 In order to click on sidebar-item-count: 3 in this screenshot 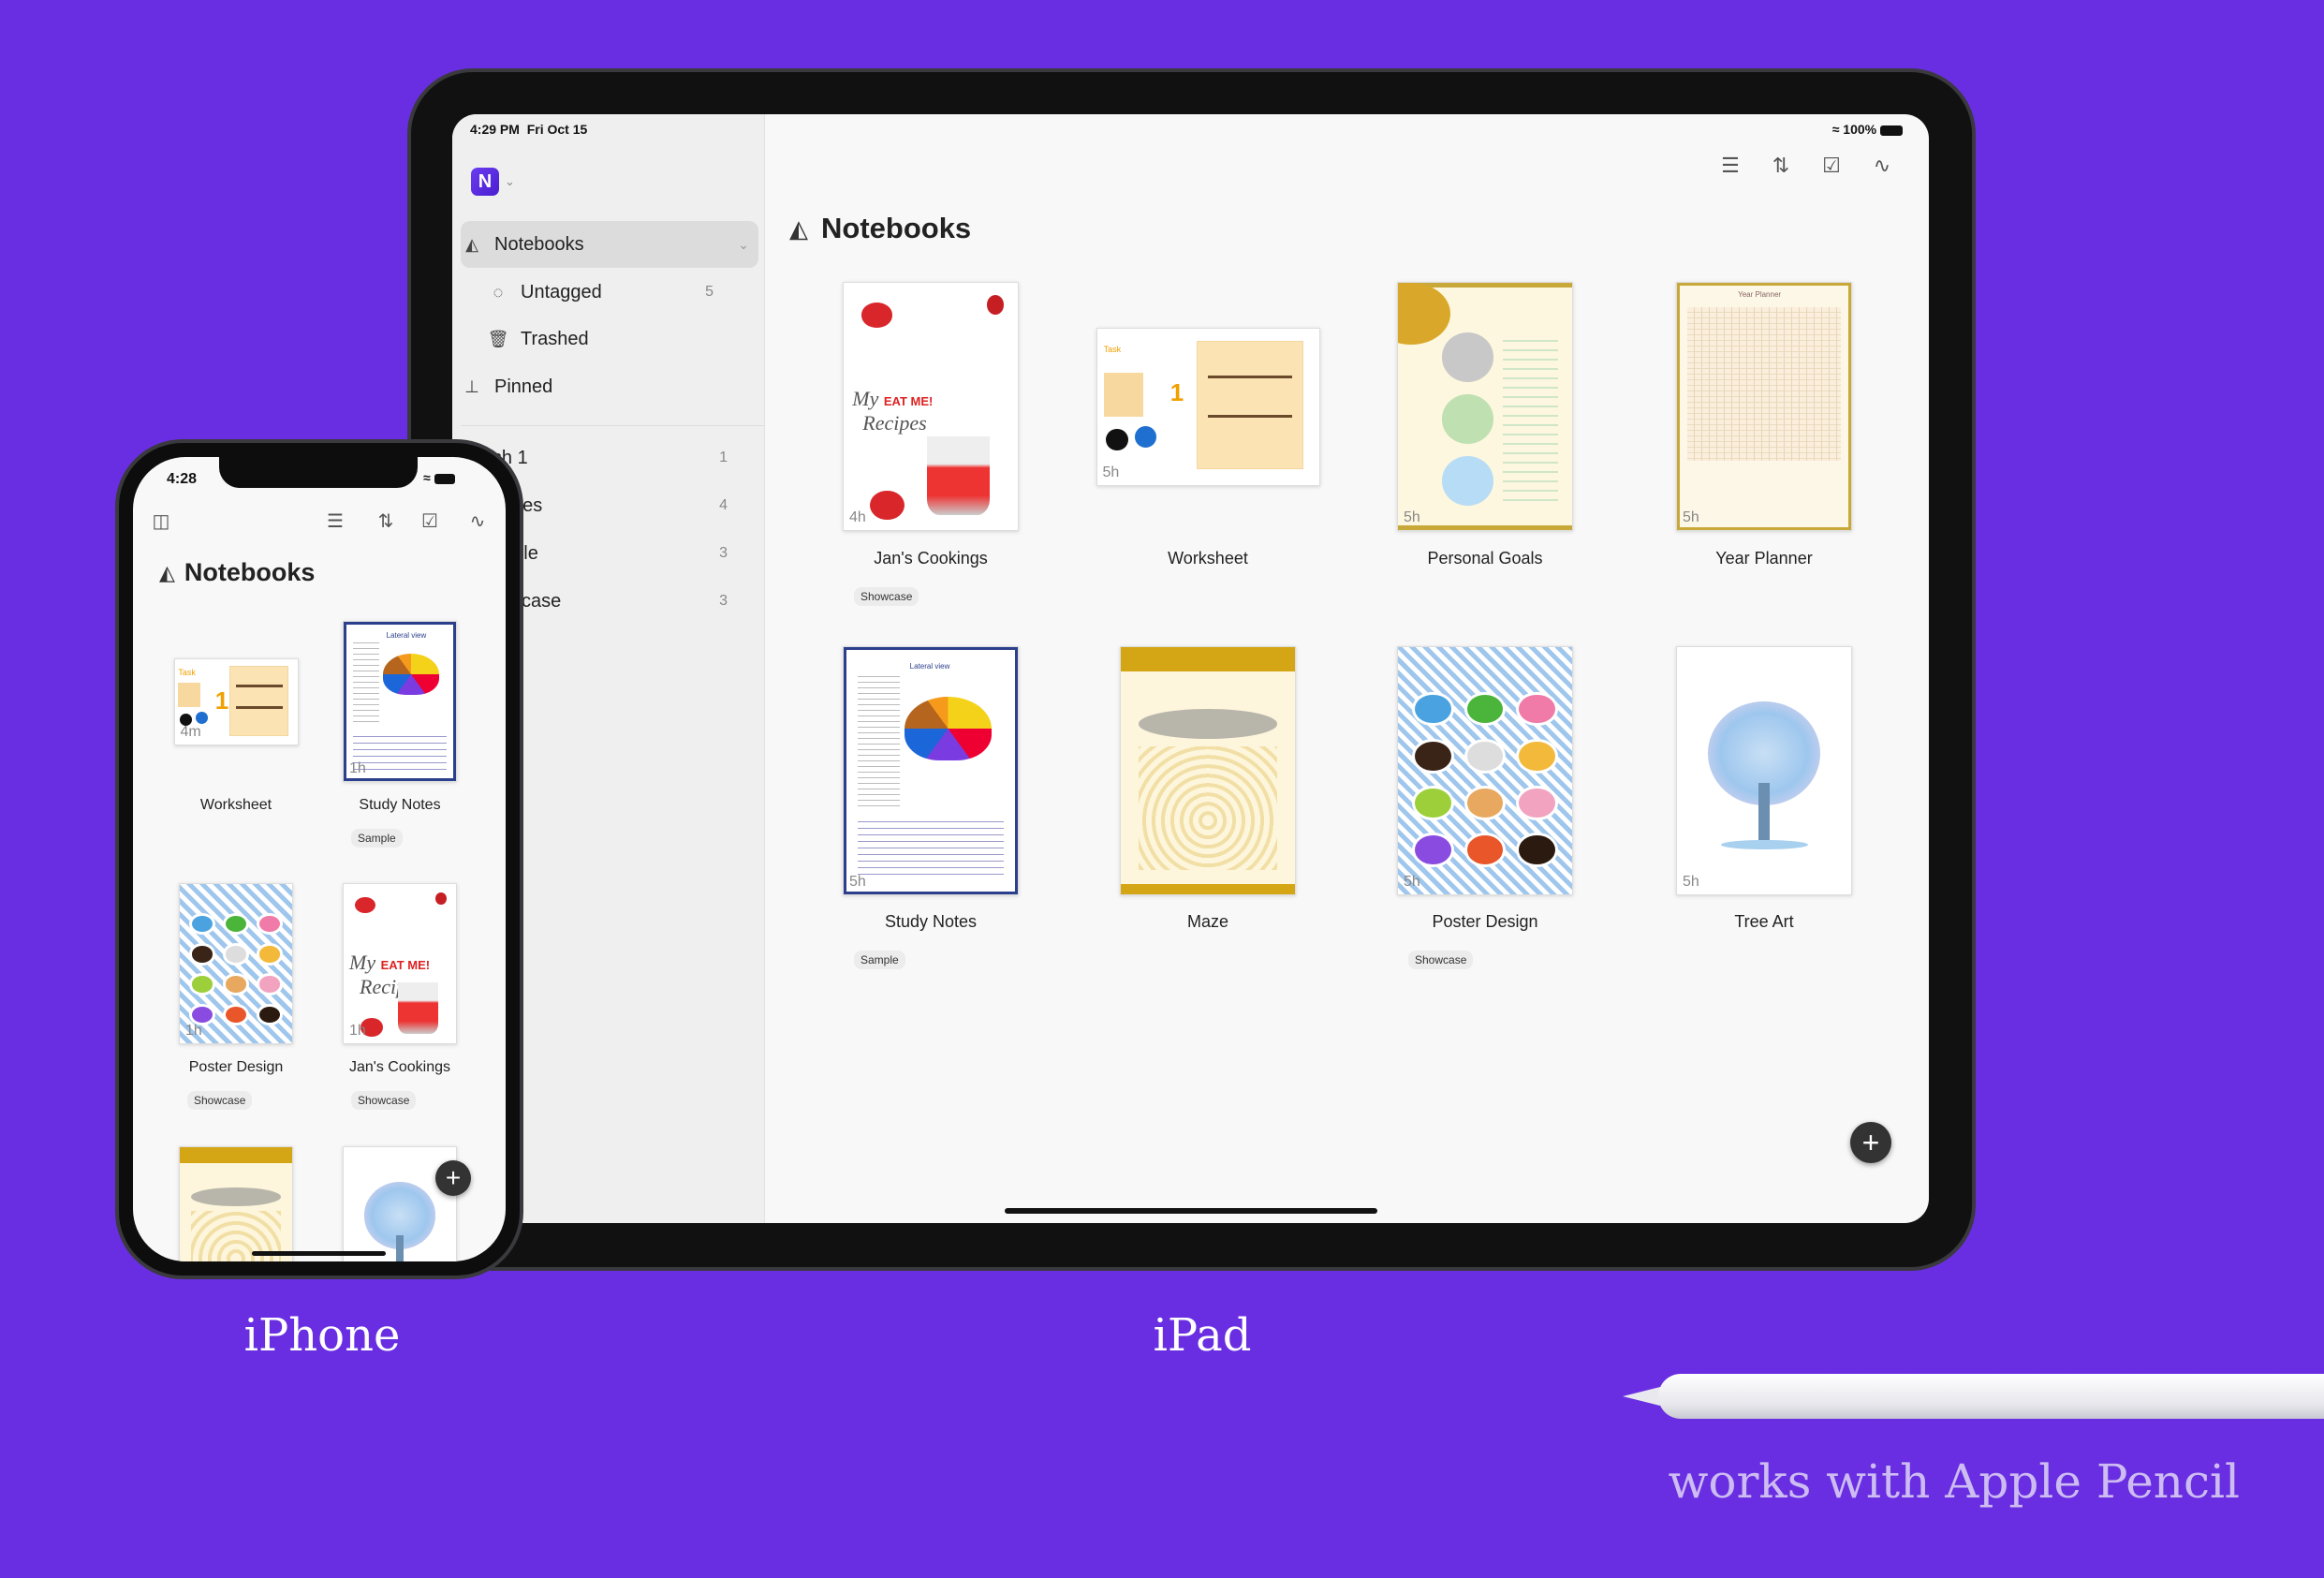, I will do `click(723, 601)`.